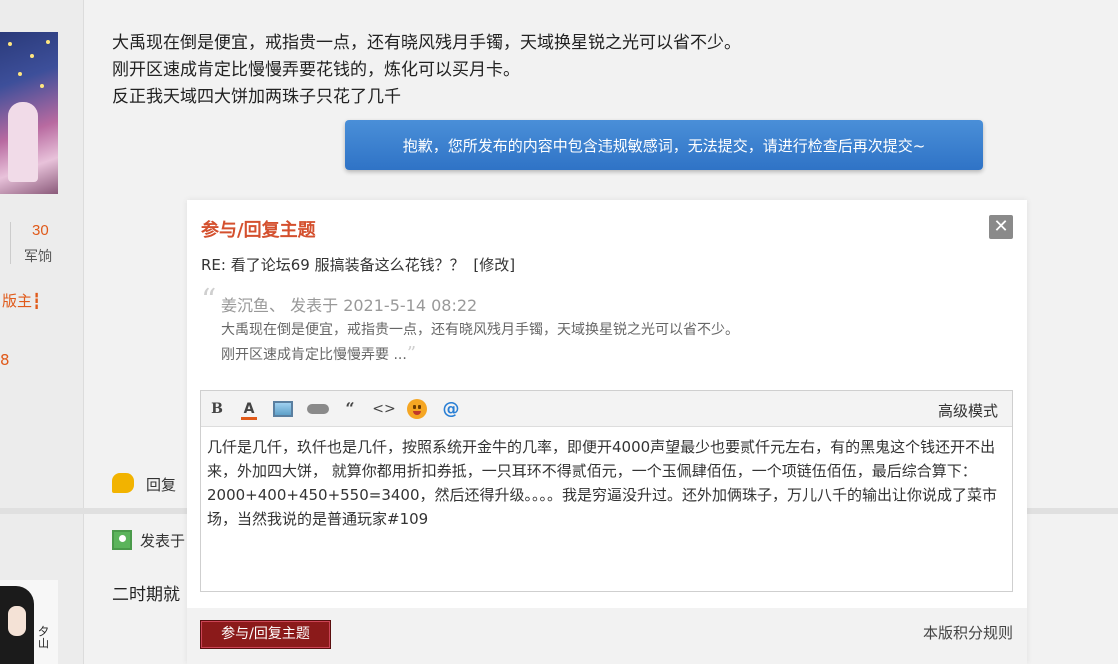  I want to click on insert-link-icon, so click(318, 409).